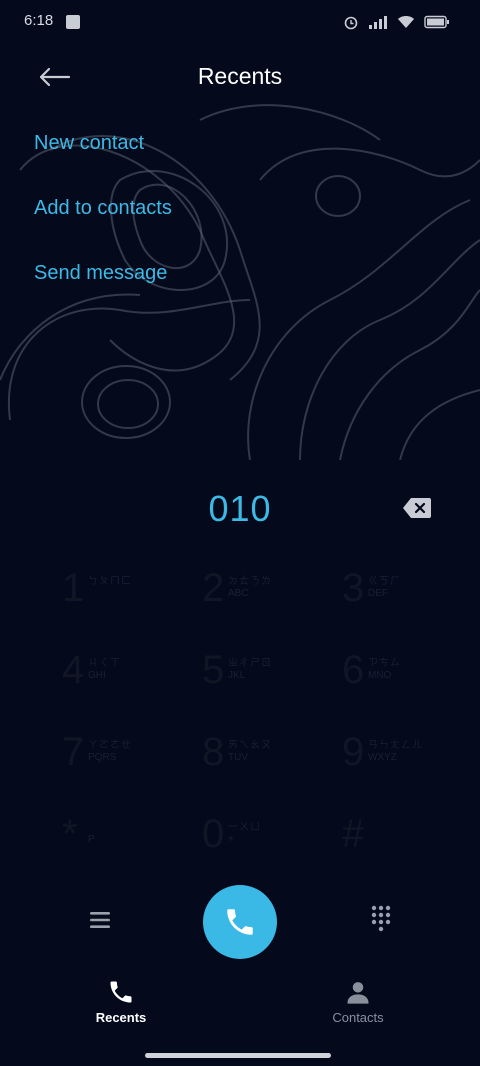 The width and height of the screenshot is (480, 1066). I want to click on key-9: 9 ㄢㄣㄤㄥㄦ WXYZ, so click(411, 758).